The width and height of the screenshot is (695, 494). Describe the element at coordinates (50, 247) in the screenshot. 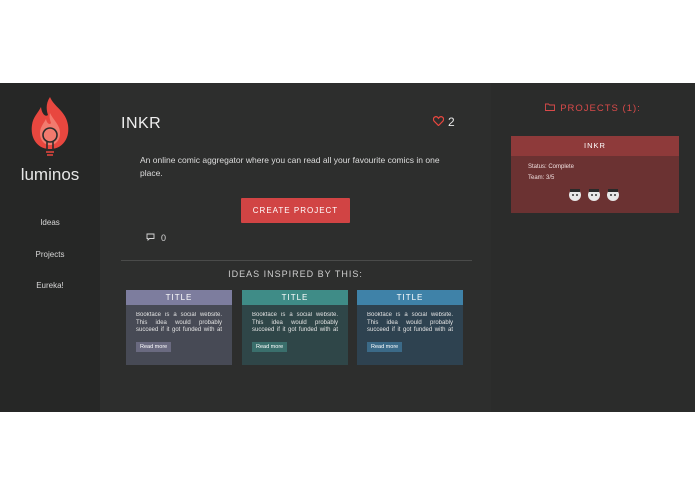

I see `sidebar: luminos Ideas Projects Eureka!` at that location.